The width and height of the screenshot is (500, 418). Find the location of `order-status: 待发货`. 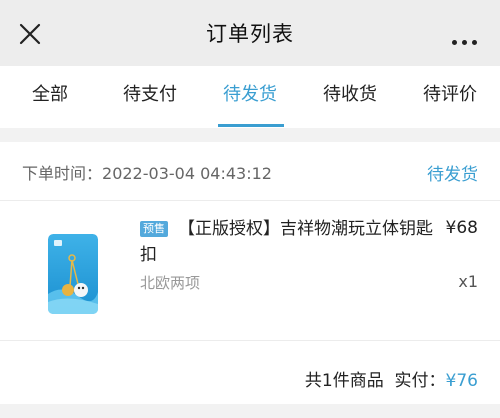

order-status: 待发货 is located at coordinates (452, 175).